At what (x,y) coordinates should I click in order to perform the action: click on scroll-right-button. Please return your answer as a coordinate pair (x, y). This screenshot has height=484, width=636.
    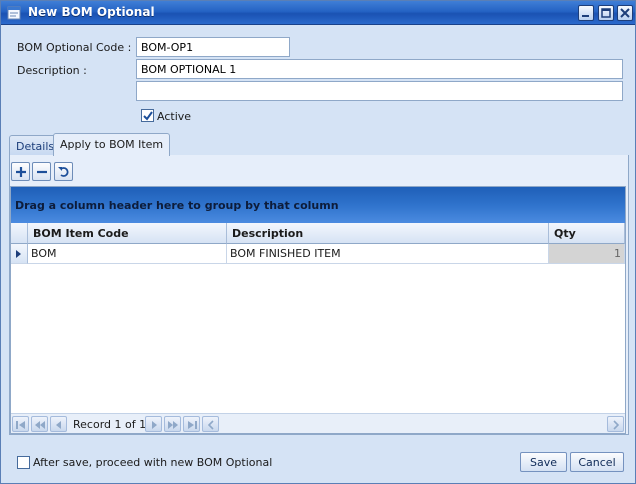
    Looking at the image, I should click on (615, 424).